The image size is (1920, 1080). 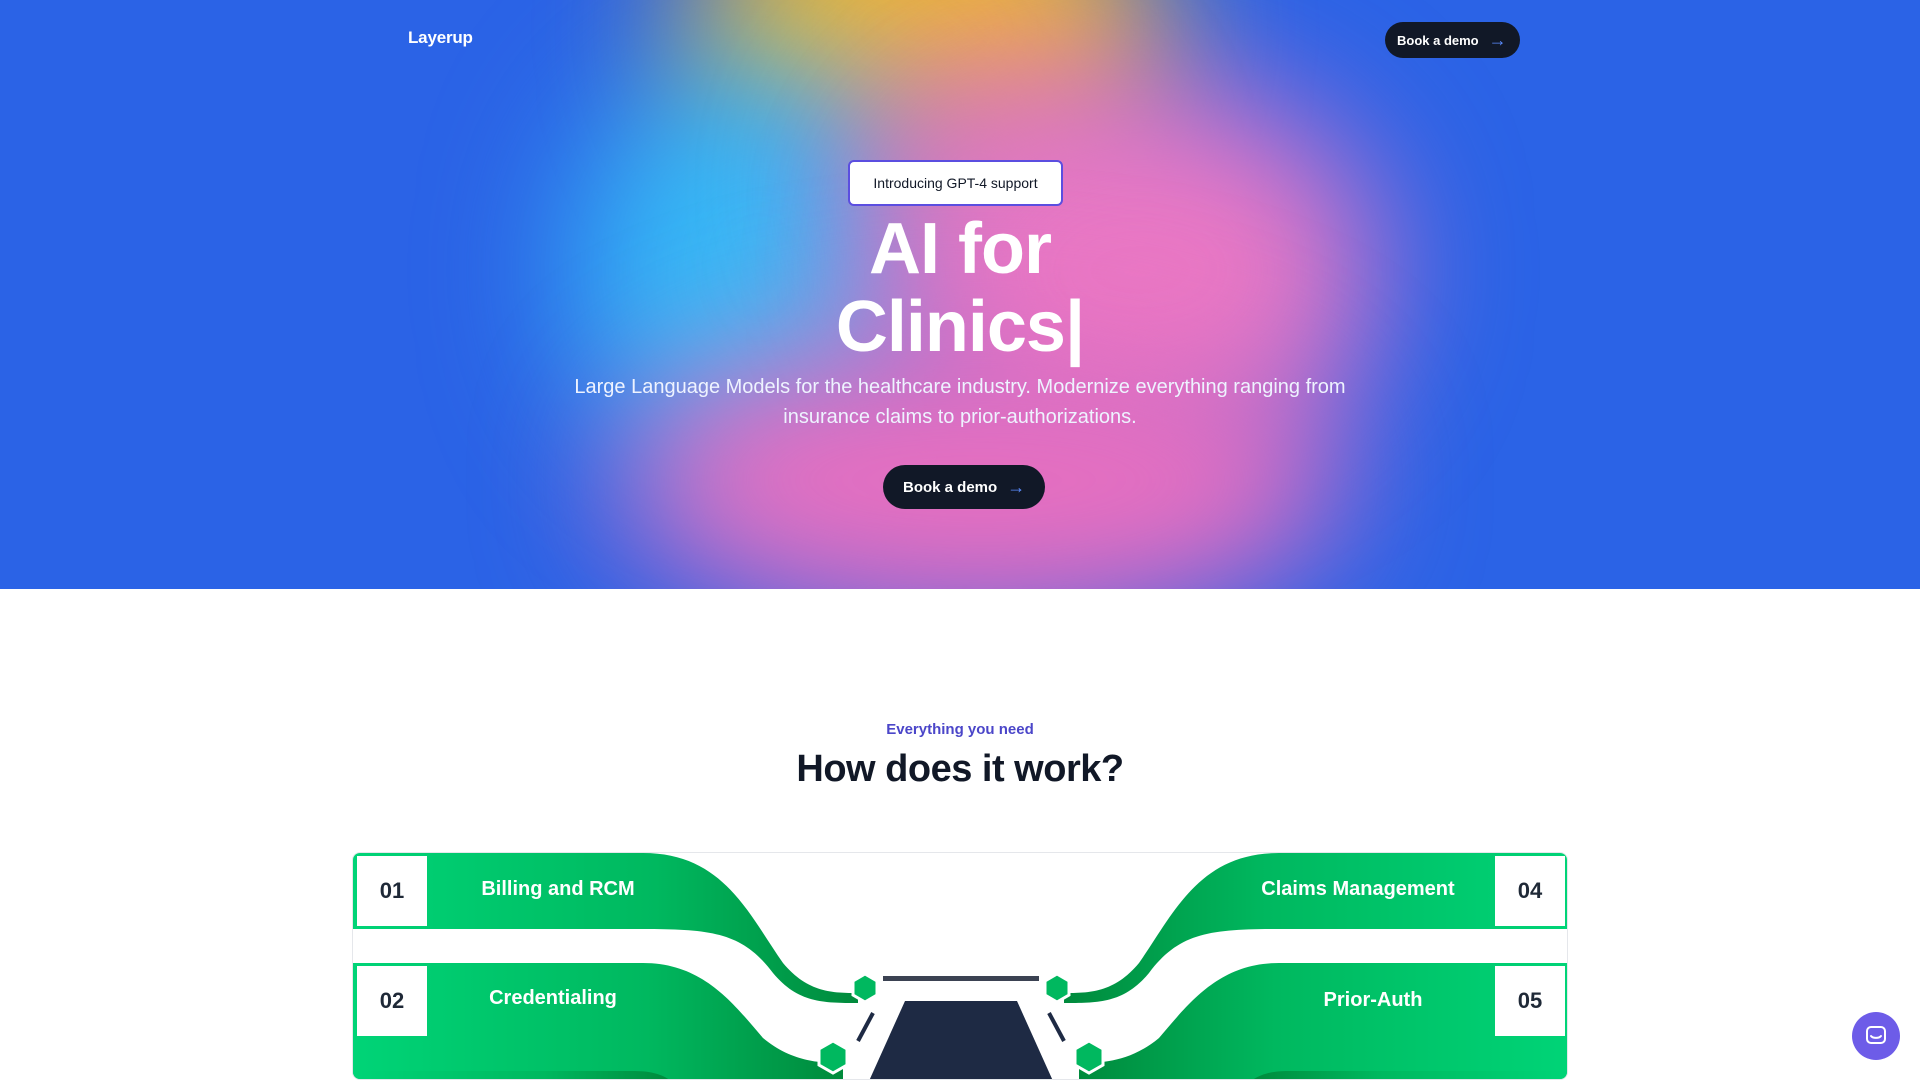 What do you see at coordinates (1056, 1027) in the screenshot?
I see `connector-right` at bounding box center [1056, 1027].